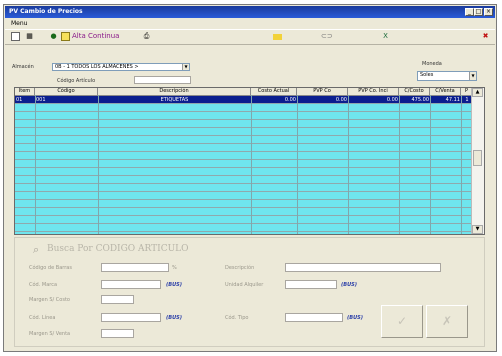 The width and height of the screenshot is (502, 356). What do you see at coordinates (174, 91) in the screenshot?
I see `col-descripcion: Descripción` at bounding box center [174, 91].